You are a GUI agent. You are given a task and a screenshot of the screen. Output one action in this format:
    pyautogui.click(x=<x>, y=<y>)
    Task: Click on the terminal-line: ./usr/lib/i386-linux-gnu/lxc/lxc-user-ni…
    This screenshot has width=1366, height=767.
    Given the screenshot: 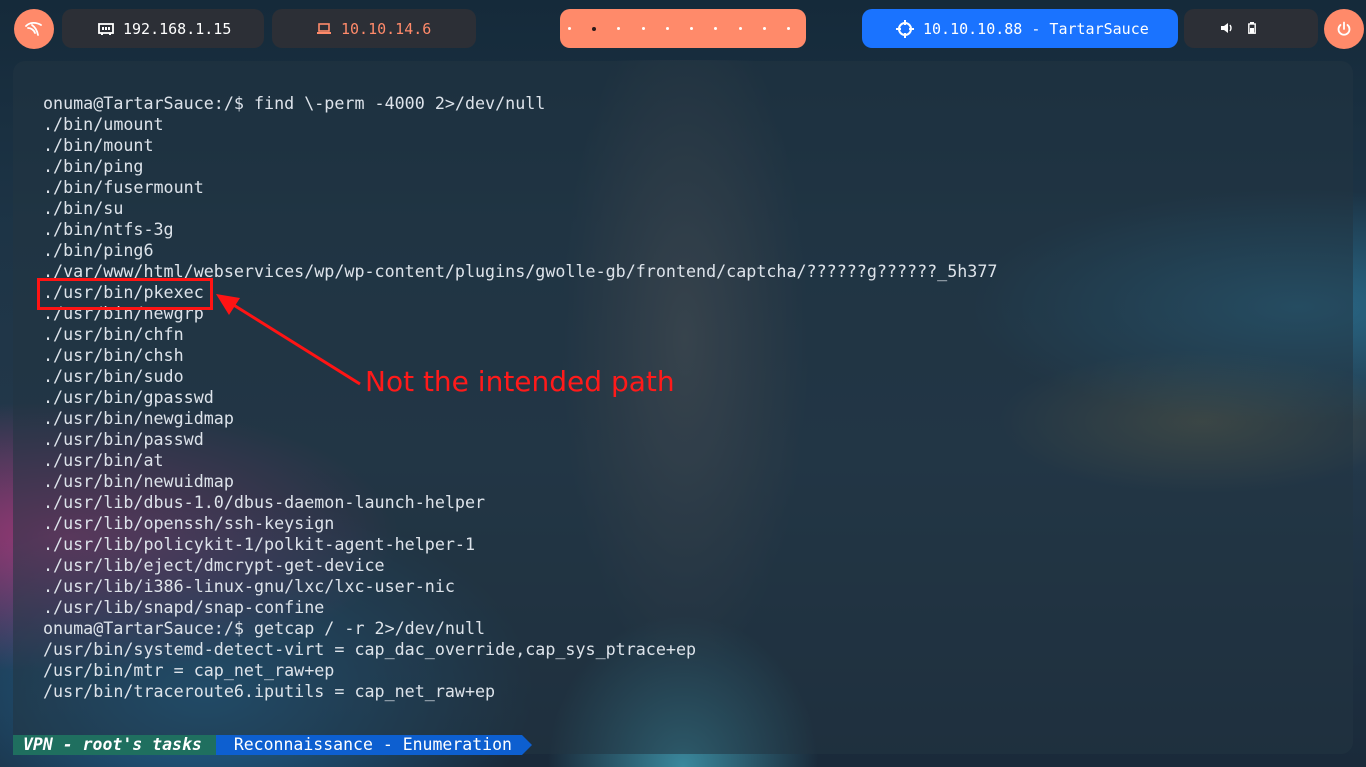 What is the action you would take?
    pyautogui.click(x=249, y=586)
    